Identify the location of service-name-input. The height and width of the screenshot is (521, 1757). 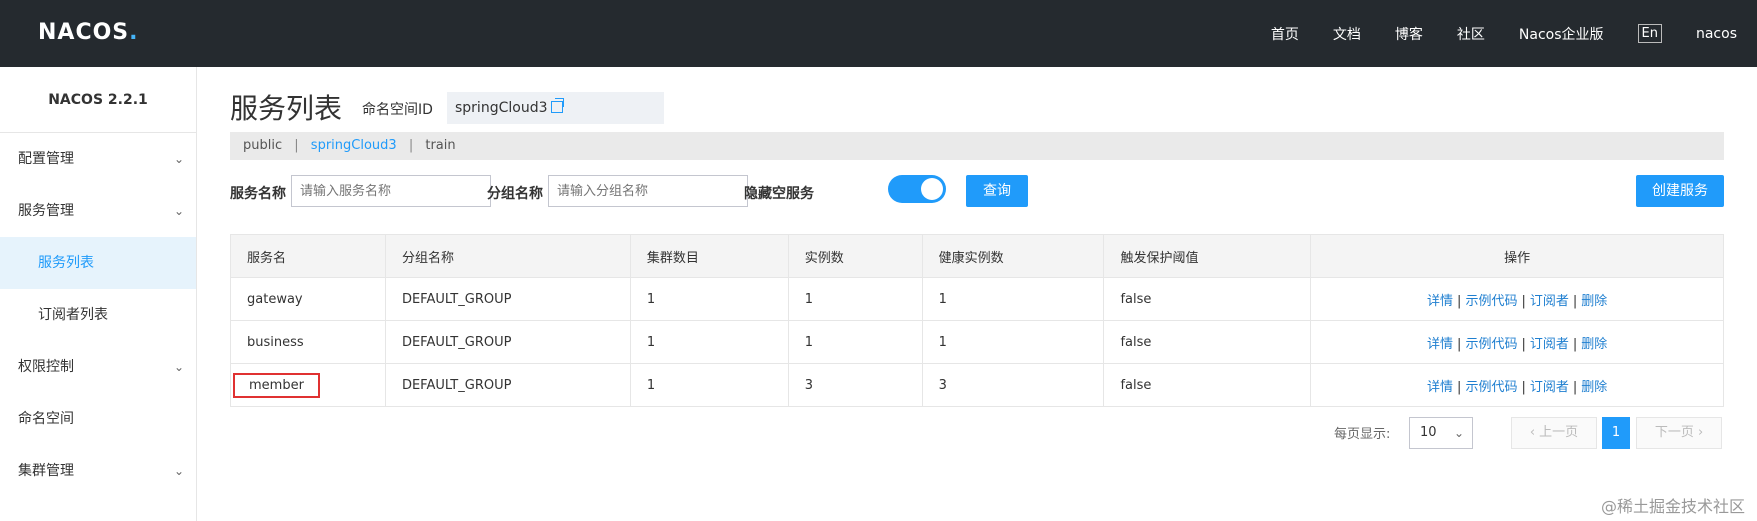
(391, 191).